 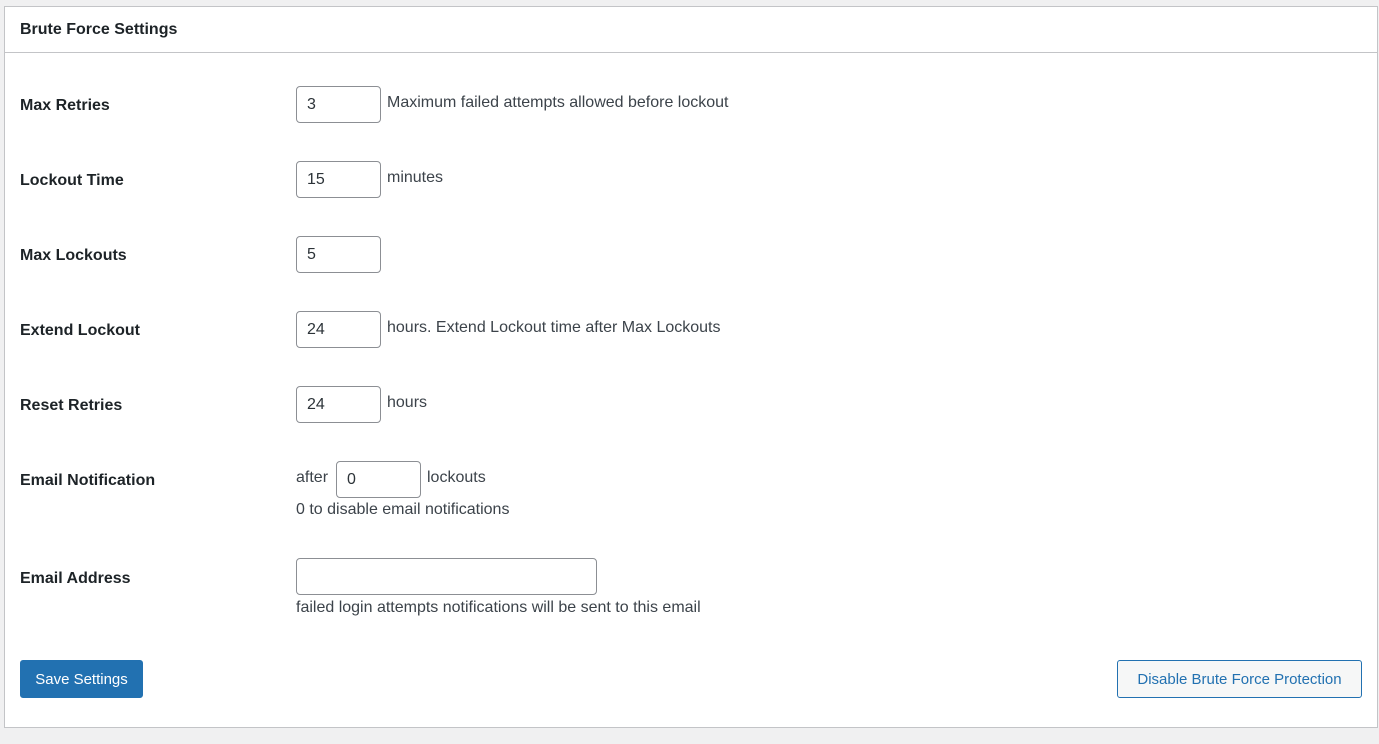 I want to click on reset-retries-hint: hours, so click(x=407, y=402).